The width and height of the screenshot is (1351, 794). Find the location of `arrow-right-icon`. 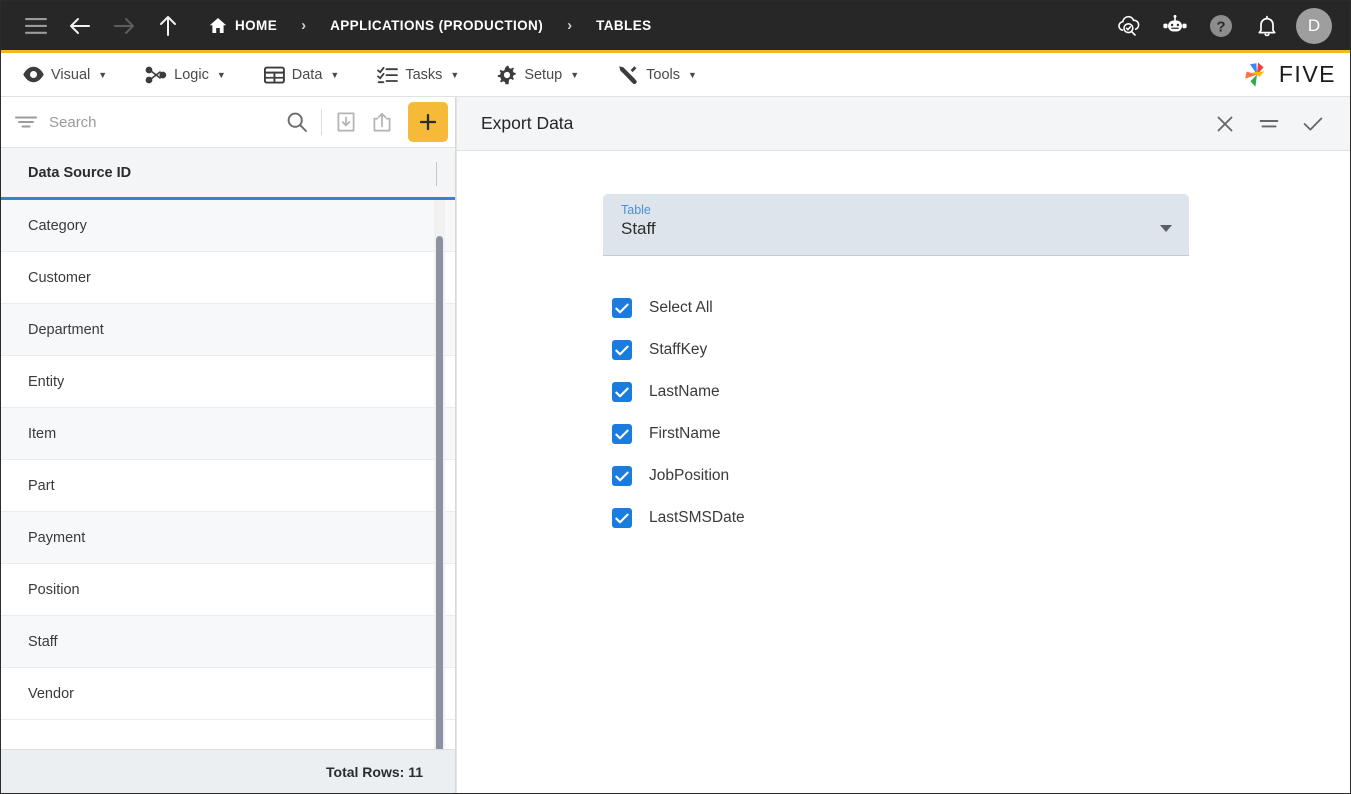

arrow-right-icon is located at coordinates (124, 26).